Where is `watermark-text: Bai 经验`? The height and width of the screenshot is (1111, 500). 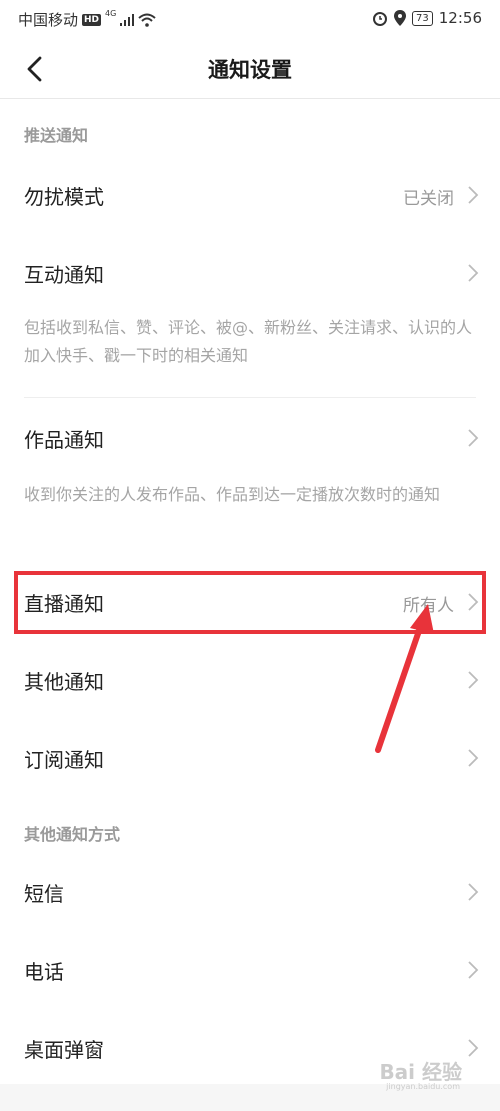 watermark-text: Bai 经验 is located at coordinates (420, 1072).